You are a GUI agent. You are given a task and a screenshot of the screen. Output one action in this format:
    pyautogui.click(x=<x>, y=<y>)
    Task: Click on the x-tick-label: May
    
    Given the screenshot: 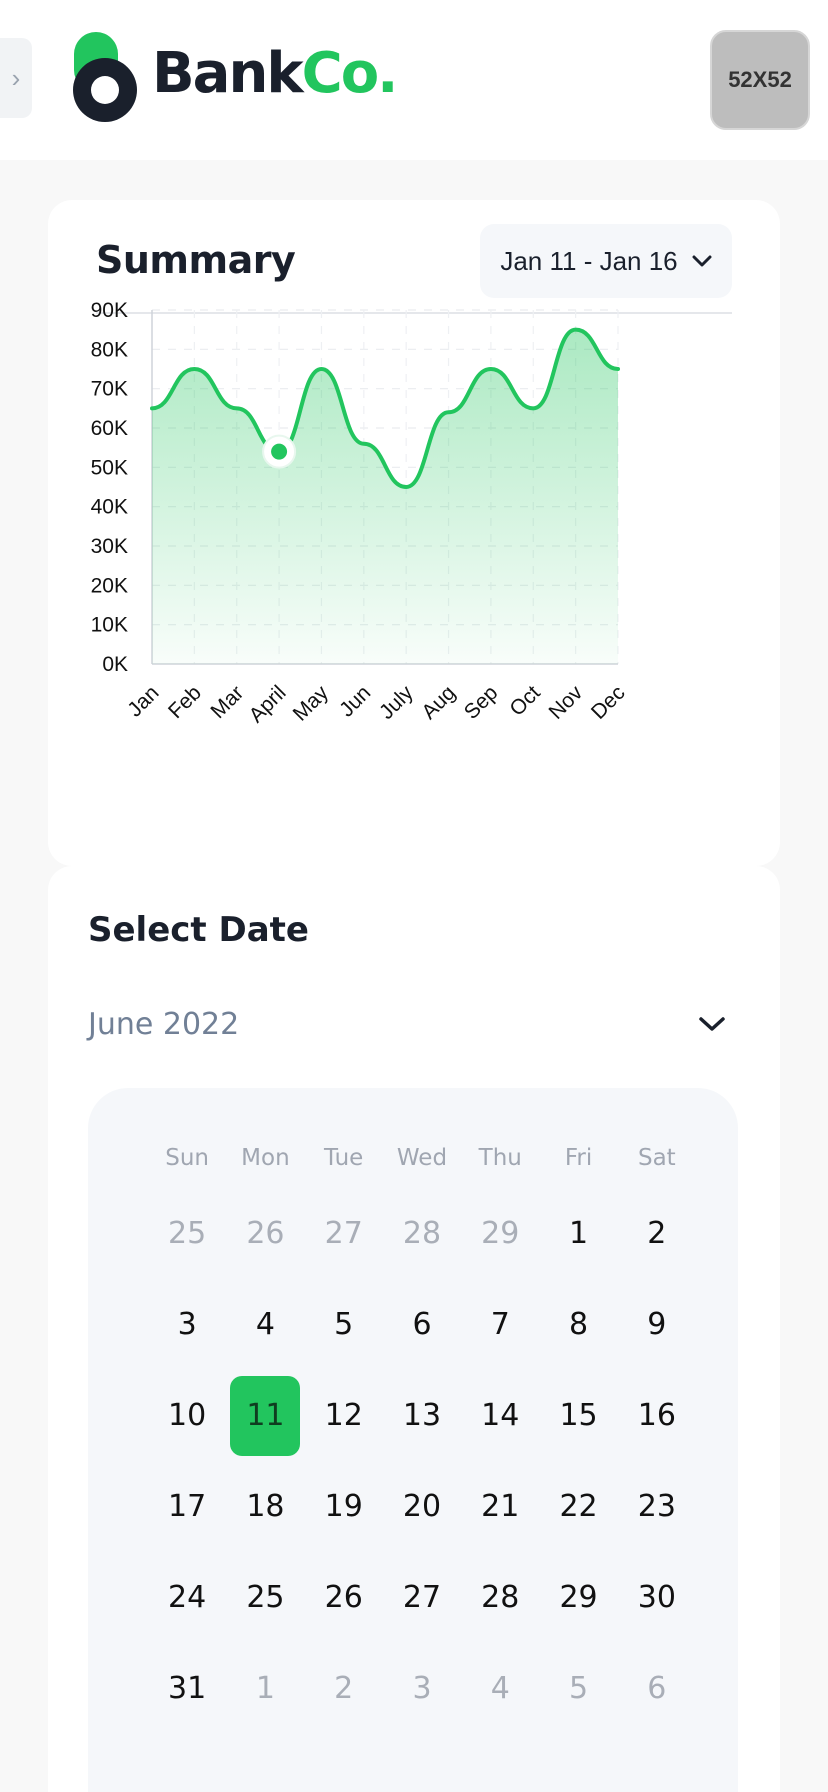 What is the action you would take?
    pyautogui.click(x=311, y=703)
    